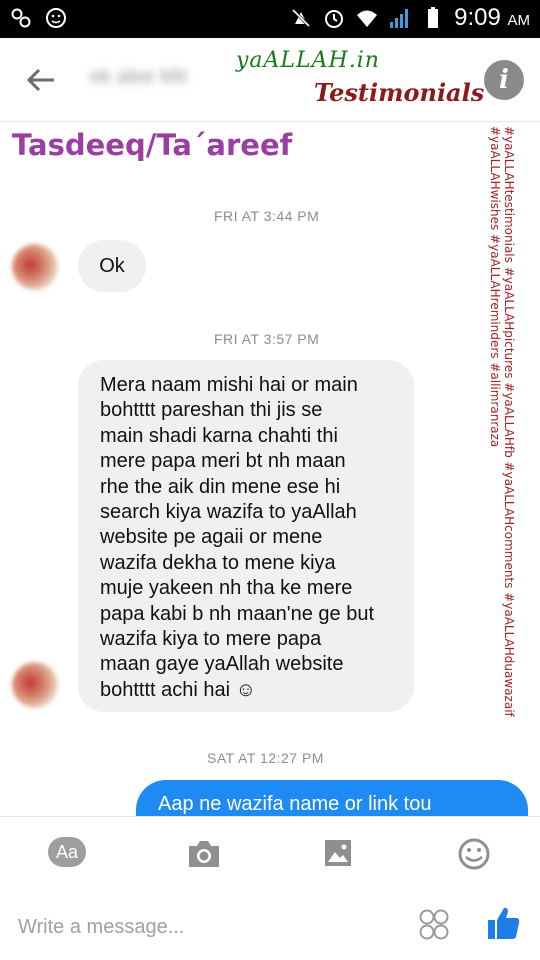 The height and width of the screenshot is (960, 540). Describe the element at coordinates (219, 435) in the screenshot. I see `message-line: main shadi karna chahti thi` at that location.